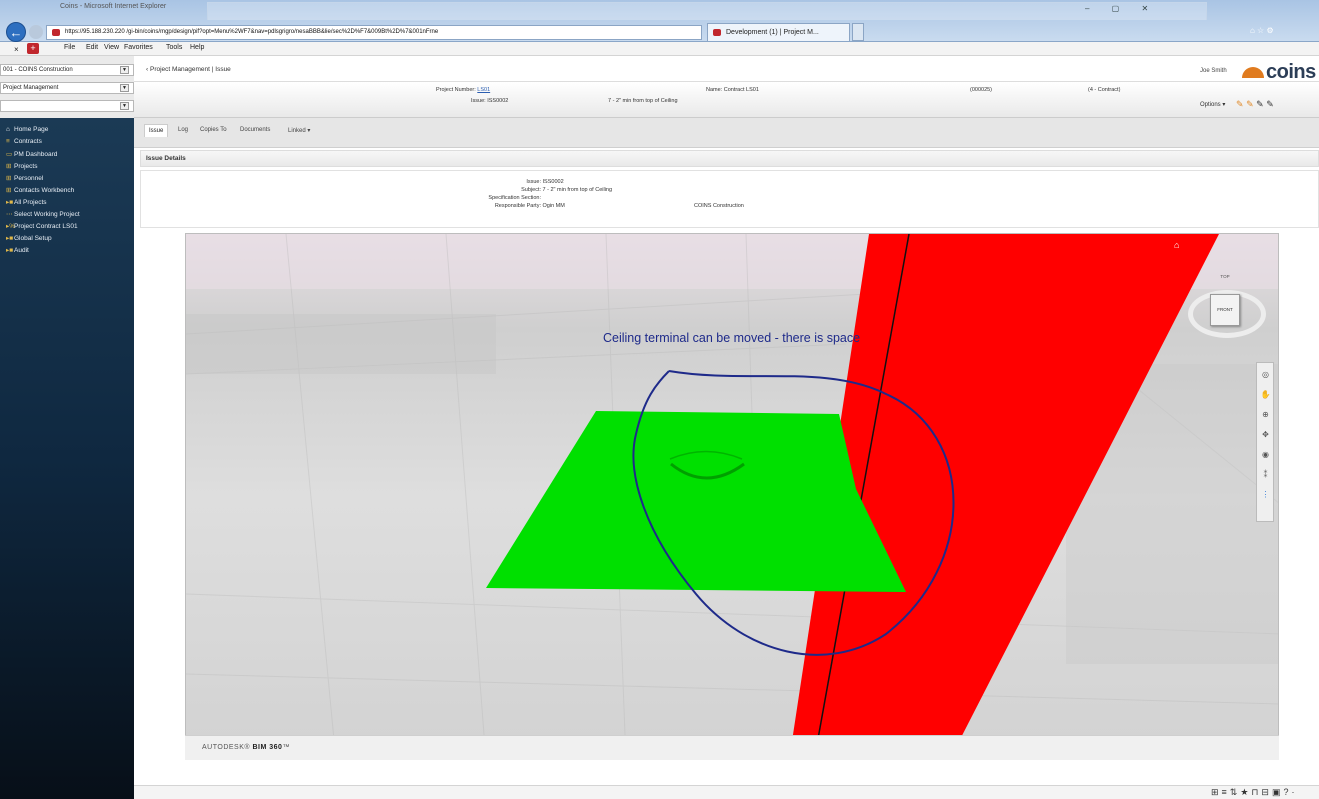 The image size is (1319, 799). Describe the element at coordinates (299, 130) in the screenshot. I see `tab-linked: Linked ▾` at that location.